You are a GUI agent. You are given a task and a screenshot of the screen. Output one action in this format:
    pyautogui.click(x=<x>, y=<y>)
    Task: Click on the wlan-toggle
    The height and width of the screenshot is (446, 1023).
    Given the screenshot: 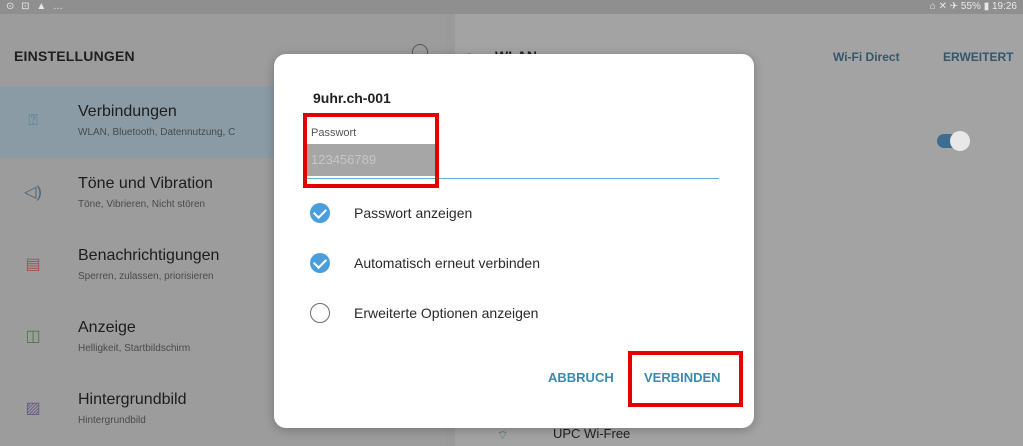 What is the action you would take?
    pyautogui.click(x=953, y=141)
    